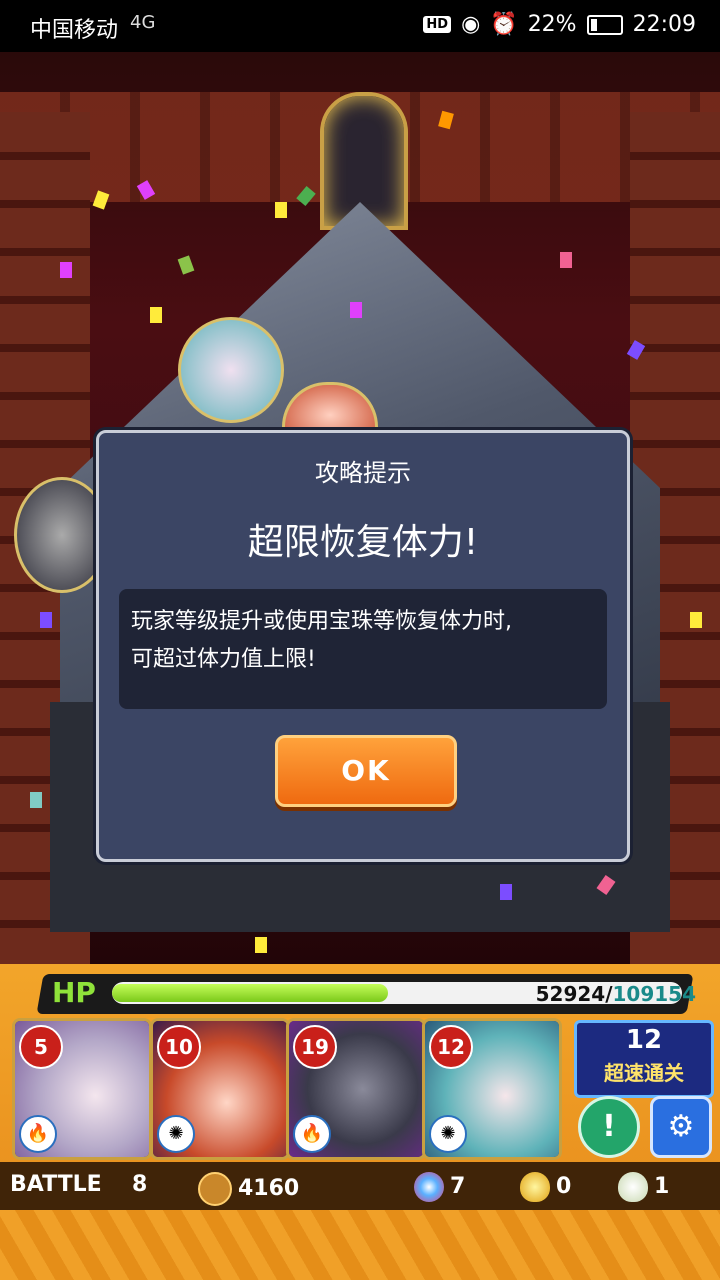  I want to click on gold-egg-value: 0, so click(564, 1186).